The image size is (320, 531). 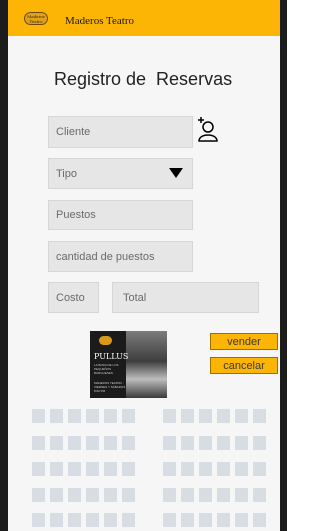 What do you see at coordinates (208, 130) in the screenshot?
I see `add-user-icon` at bounding box center [208, 130].